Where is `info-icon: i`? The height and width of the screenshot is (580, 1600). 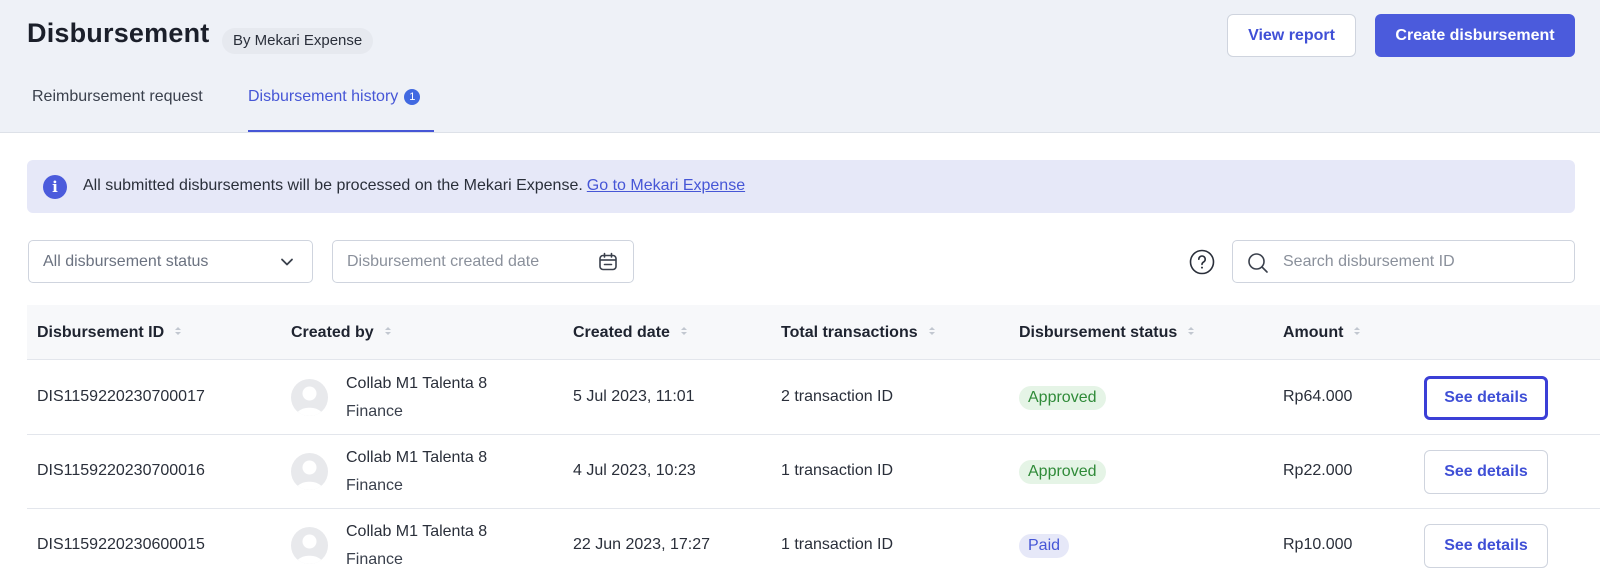 info-icon: i is located at coordinates (55, 187).